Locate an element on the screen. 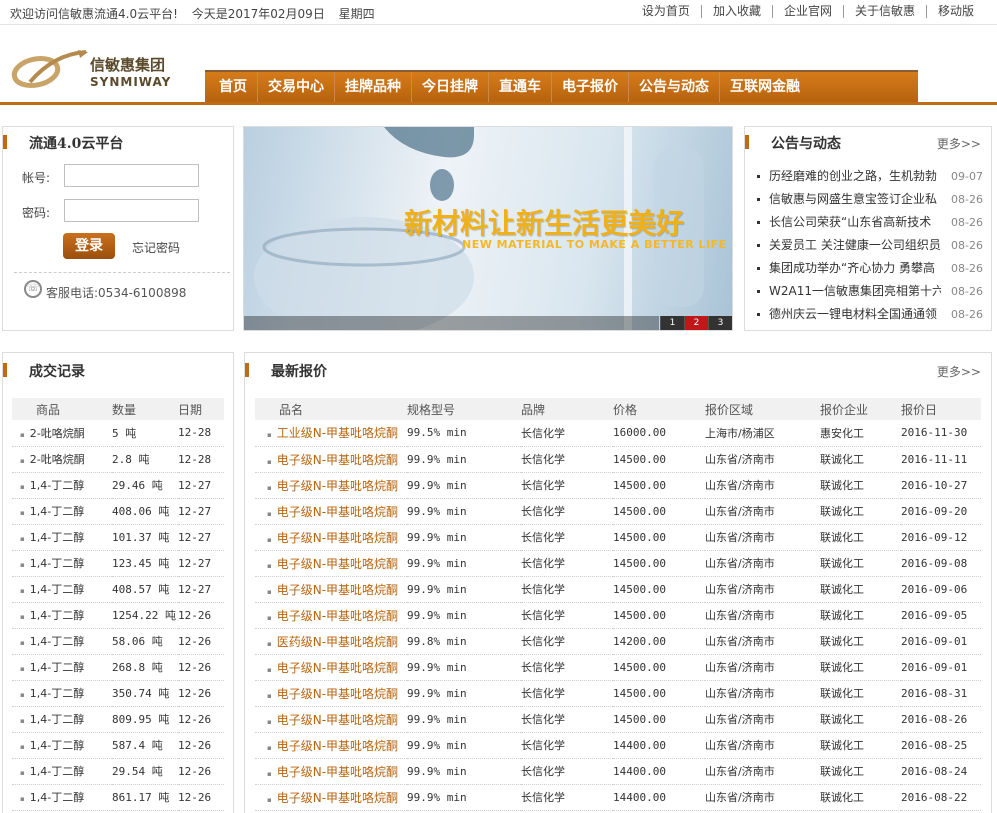 Image resolution: width=997 pixels, height=813 pixels. quote-company: 联诚化工 is located at coordinates (860, 485).